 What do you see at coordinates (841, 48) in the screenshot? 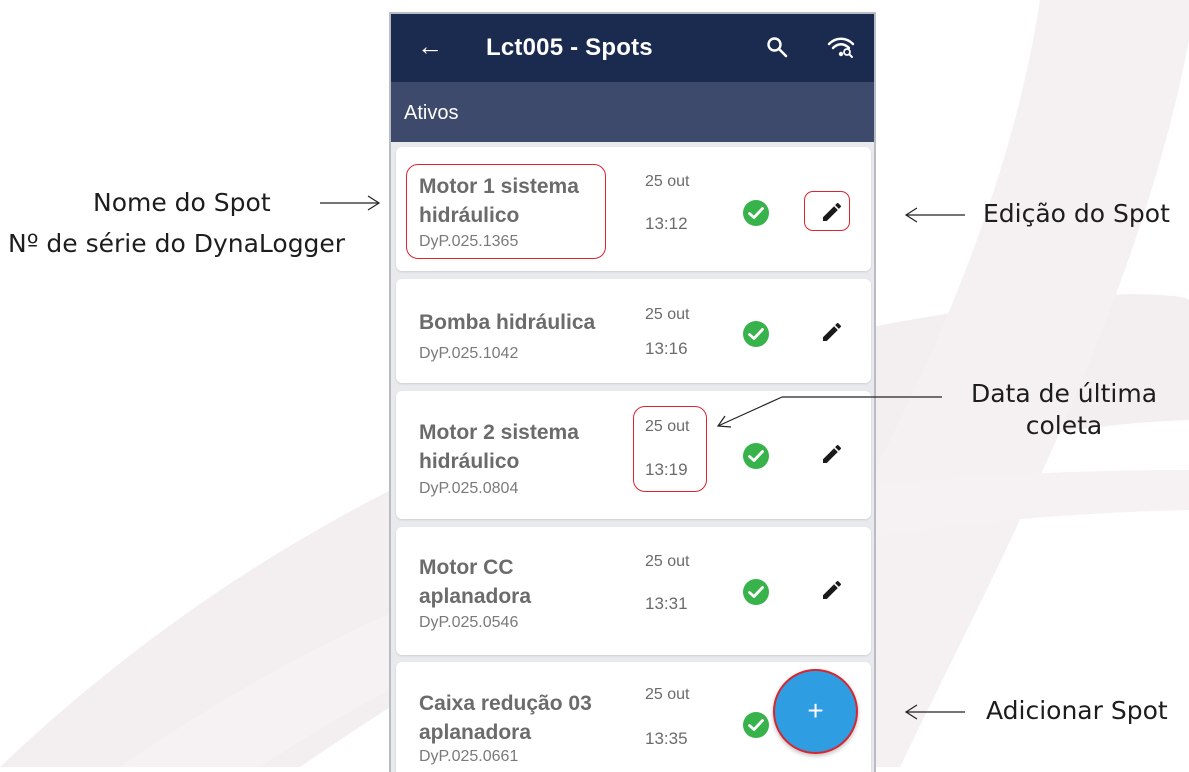
I see `wifi-search-icon` at bounding box center [841, 48].